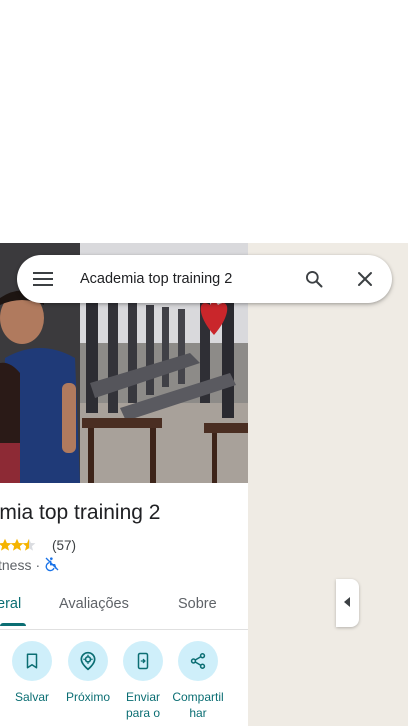 This screenshot has height=726, width=408. What do you see at coordinates (156, 279) in the screenshot?
I see `search-input: Academia top training 2` at bounding box center [156, 279].